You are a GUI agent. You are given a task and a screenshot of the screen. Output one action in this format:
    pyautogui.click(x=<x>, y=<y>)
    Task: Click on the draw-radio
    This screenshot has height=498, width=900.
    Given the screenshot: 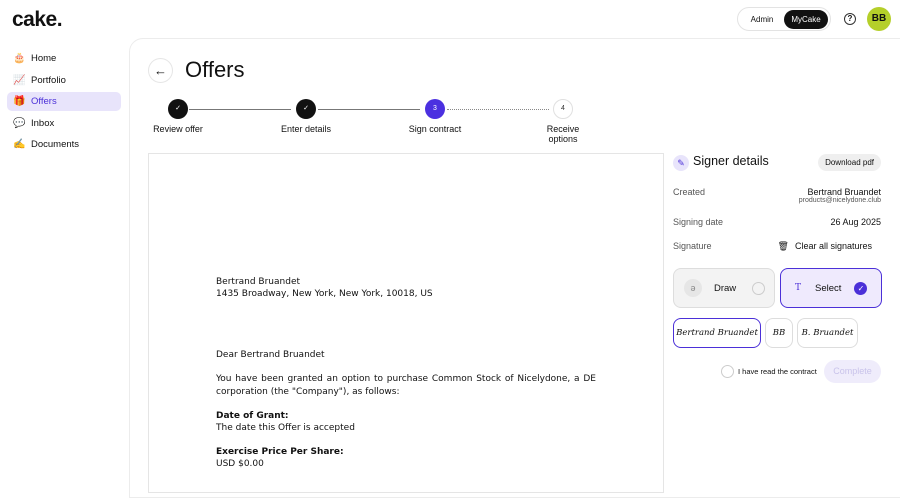 What is the action you would take?
    pyautogui.click(x=759, y=288)
    